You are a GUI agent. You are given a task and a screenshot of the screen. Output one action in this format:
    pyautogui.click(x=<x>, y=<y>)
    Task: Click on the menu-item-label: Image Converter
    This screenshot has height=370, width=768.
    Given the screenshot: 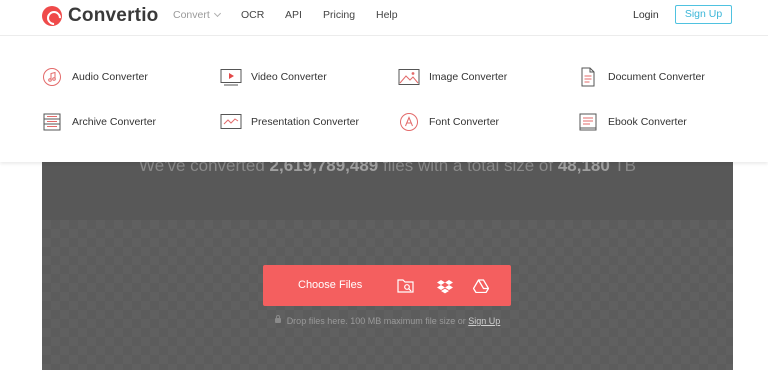 What is the action you would take?
    pyautogui.click(x=468, y=77)
    